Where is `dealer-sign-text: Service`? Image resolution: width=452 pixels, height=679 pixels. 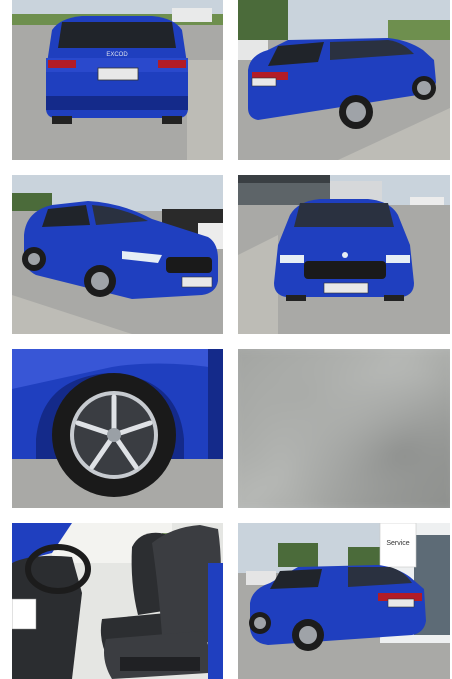
dealer-sign-text: Service is located at coordinates (397, 543).